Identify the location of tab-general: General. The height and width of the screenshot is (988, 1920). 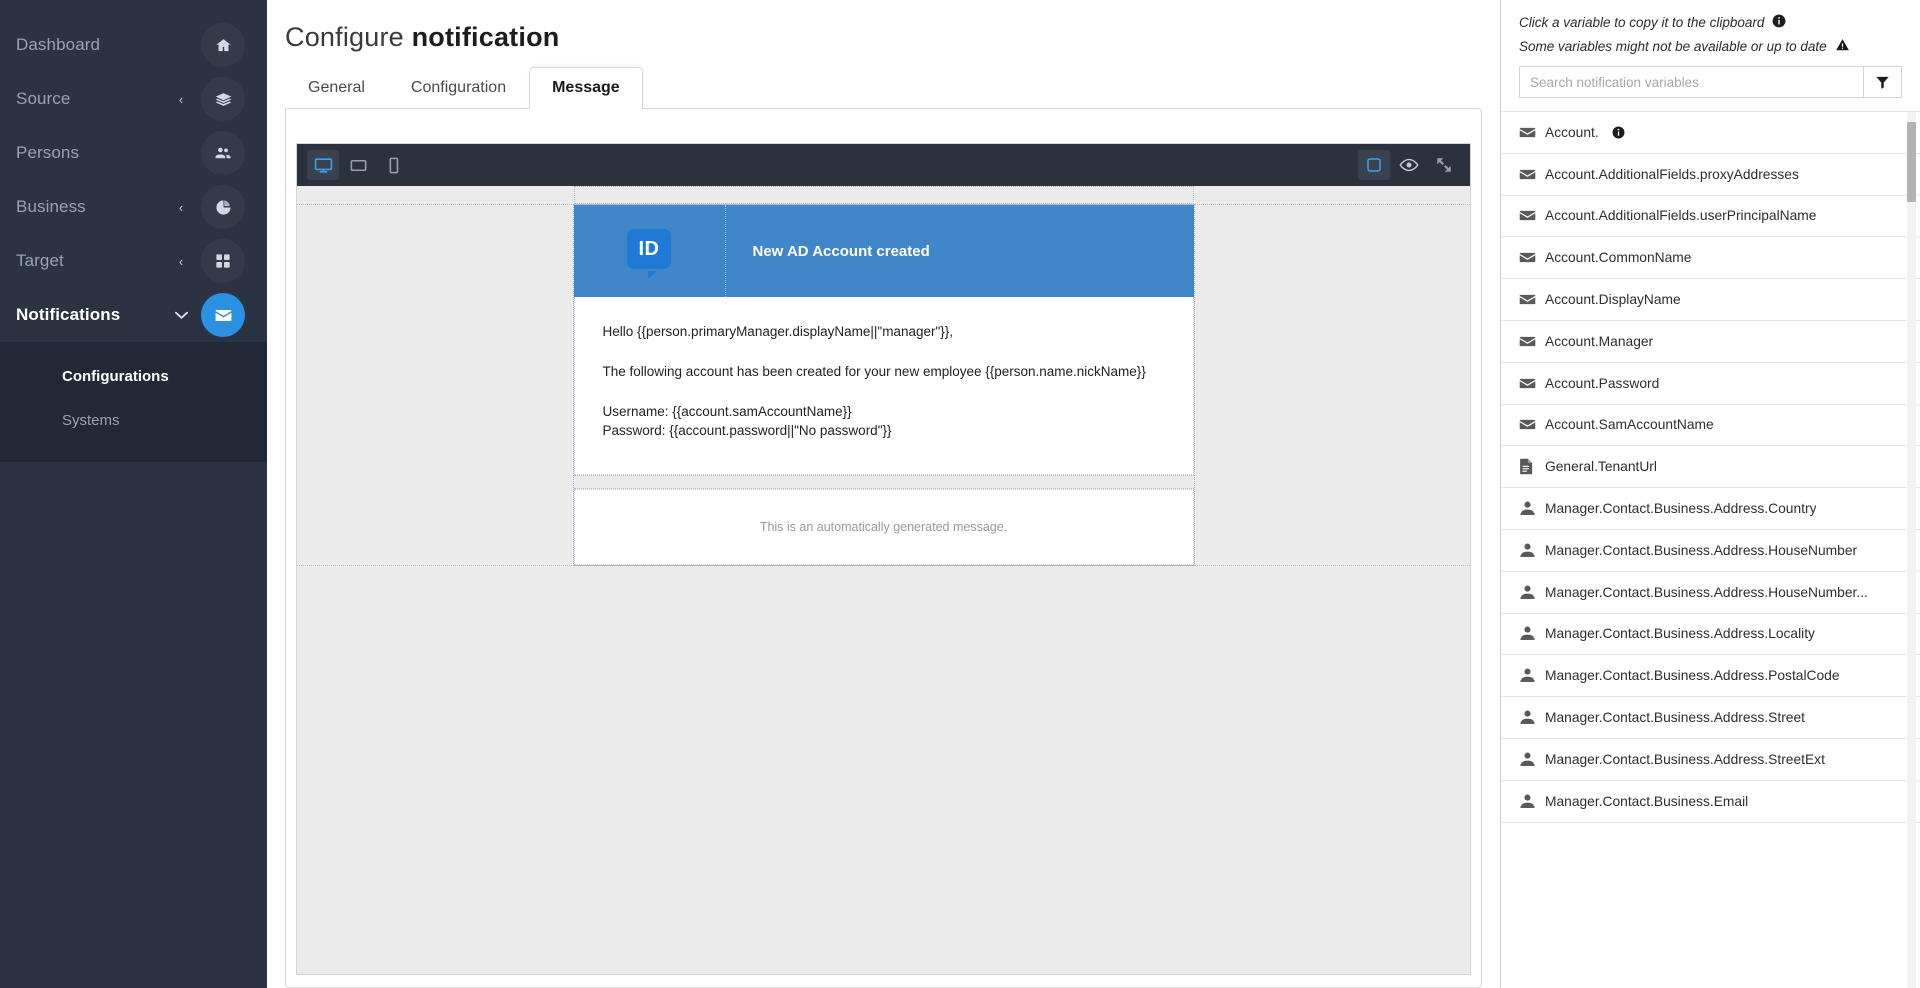
(336, 88).